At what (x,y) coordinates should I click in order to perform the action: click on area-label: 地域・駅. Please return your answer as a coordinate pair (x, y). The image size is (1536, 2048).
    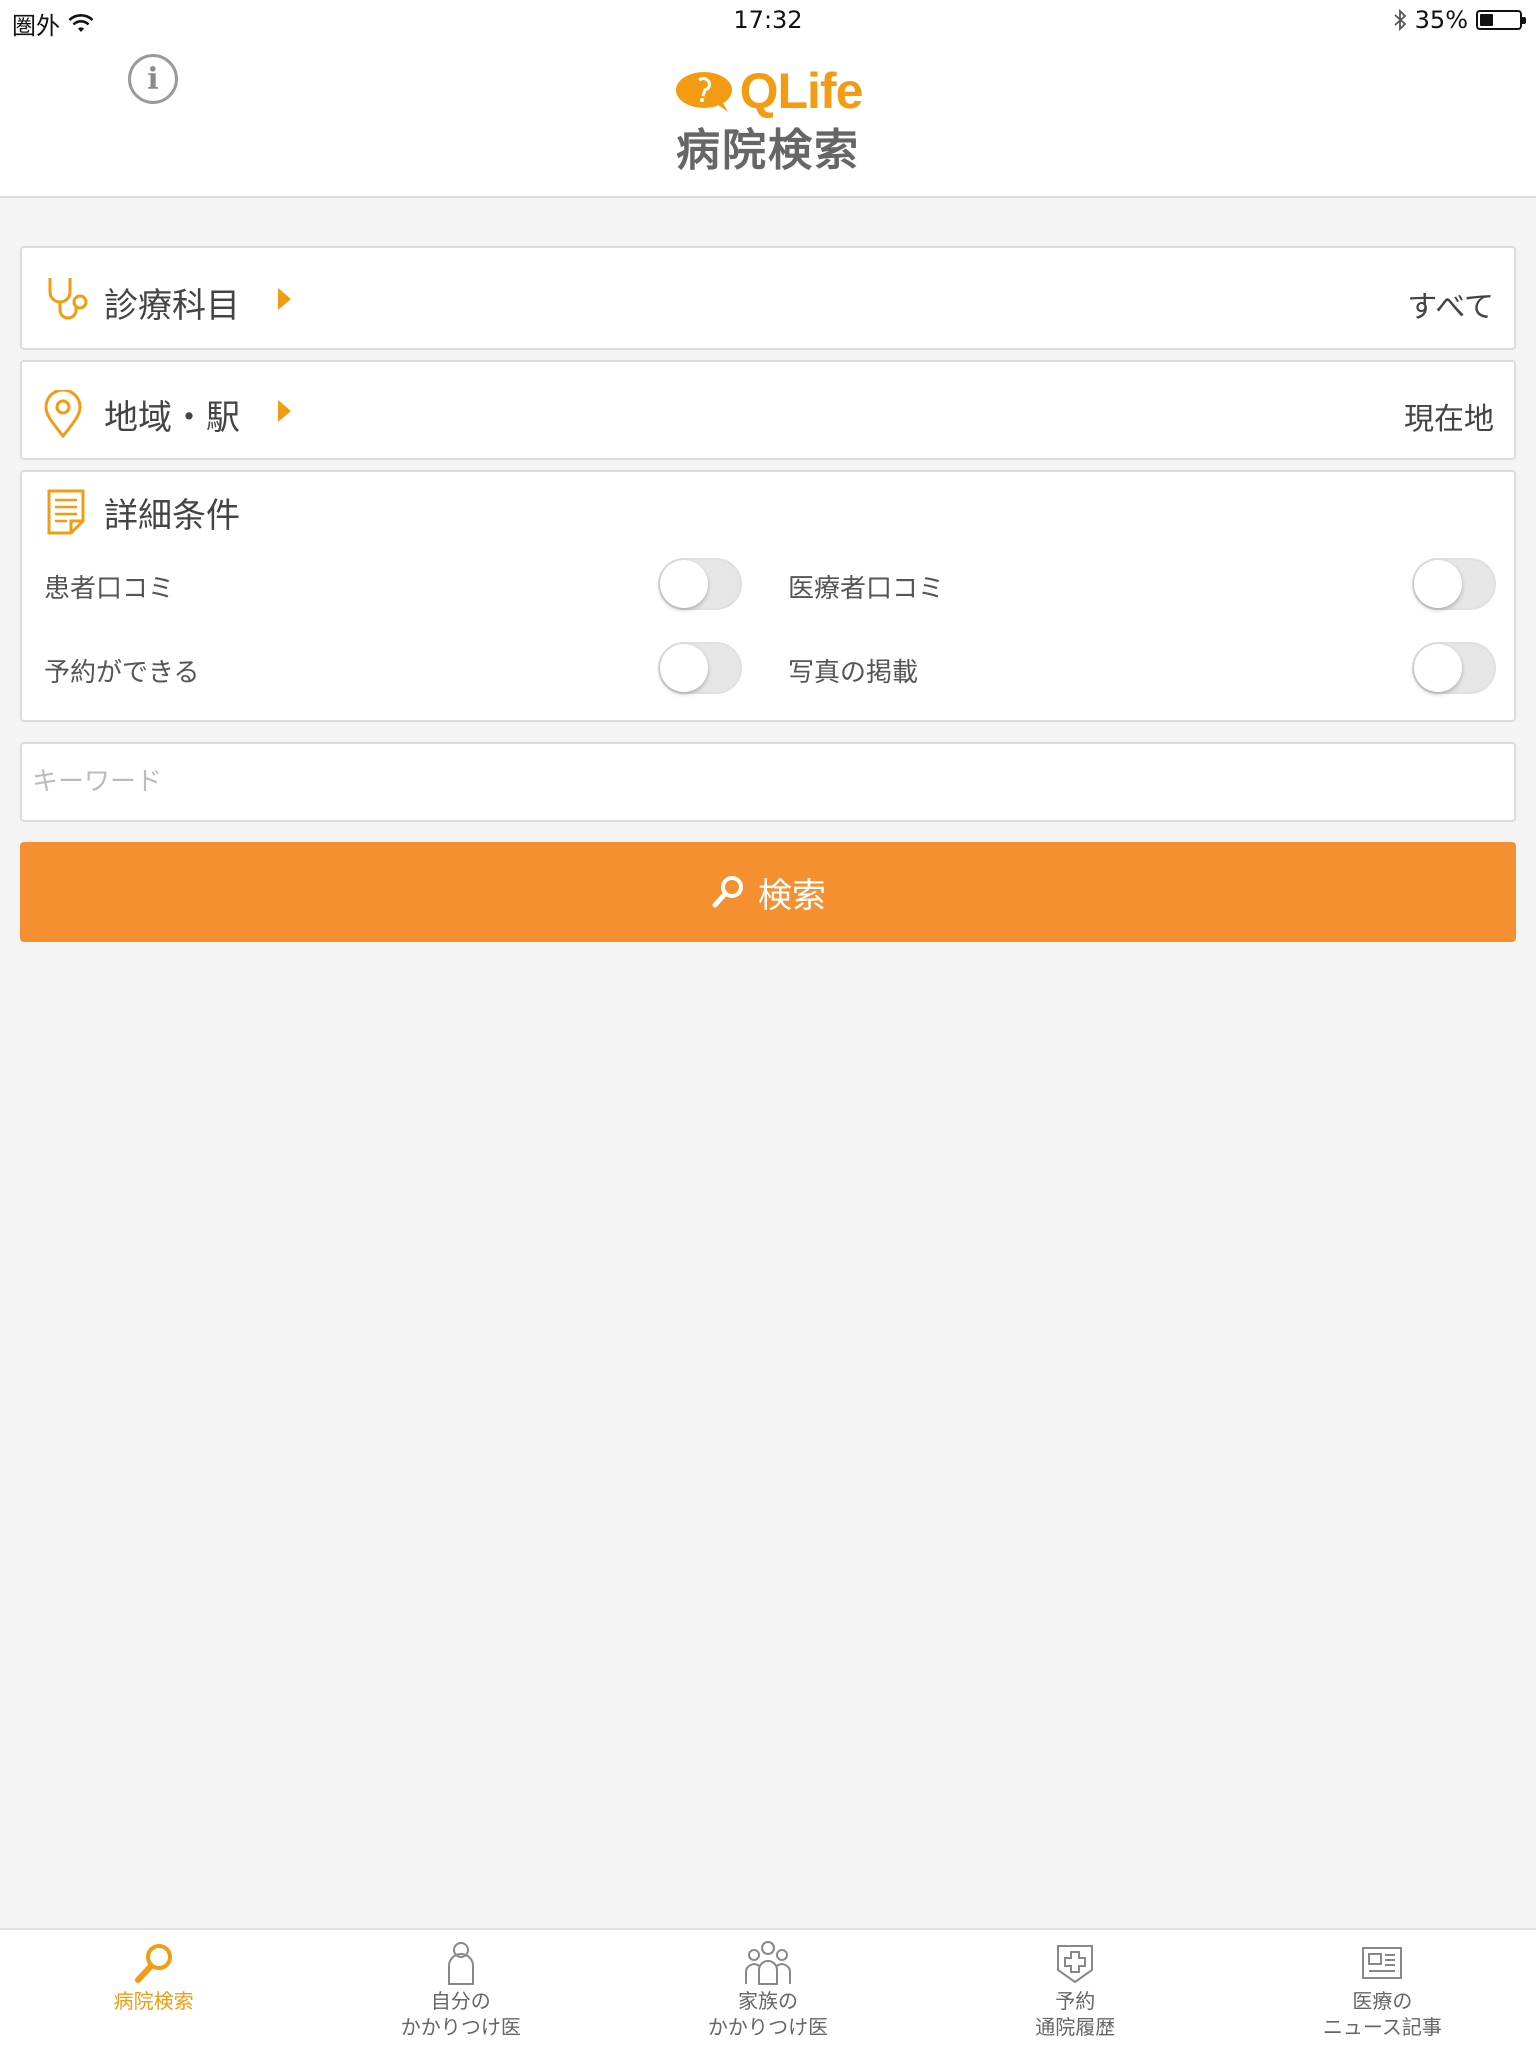
    Looking at the image, I should click on (172, 418).